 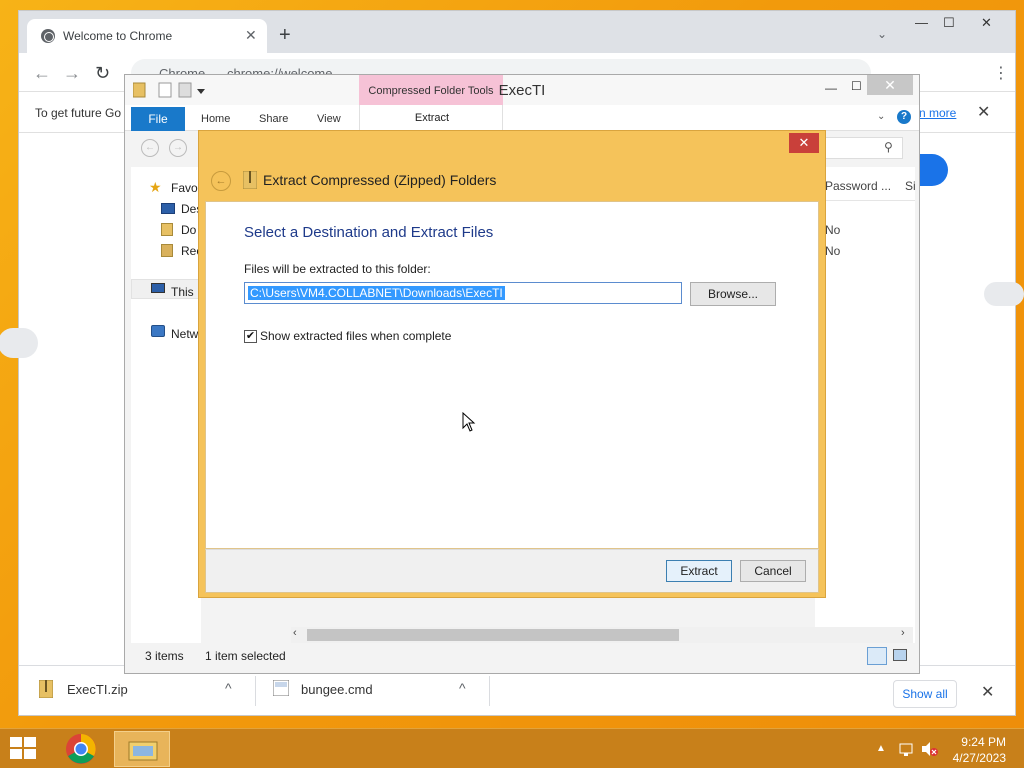 I want to click on file-list: Password ... Si No No, so click(x=865, y=405).